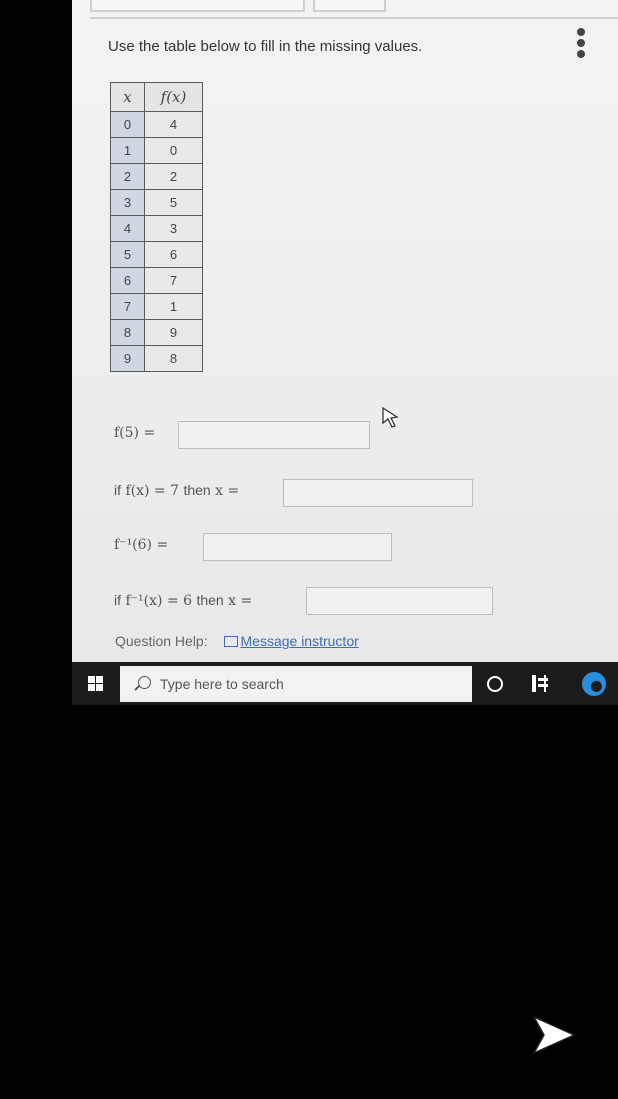 The width and height of the screenshot is (618, 1099). Describe the element at coordinates (152, 491) in the screenshot. I see `question-2-expression: f(x) = 7` at that location.